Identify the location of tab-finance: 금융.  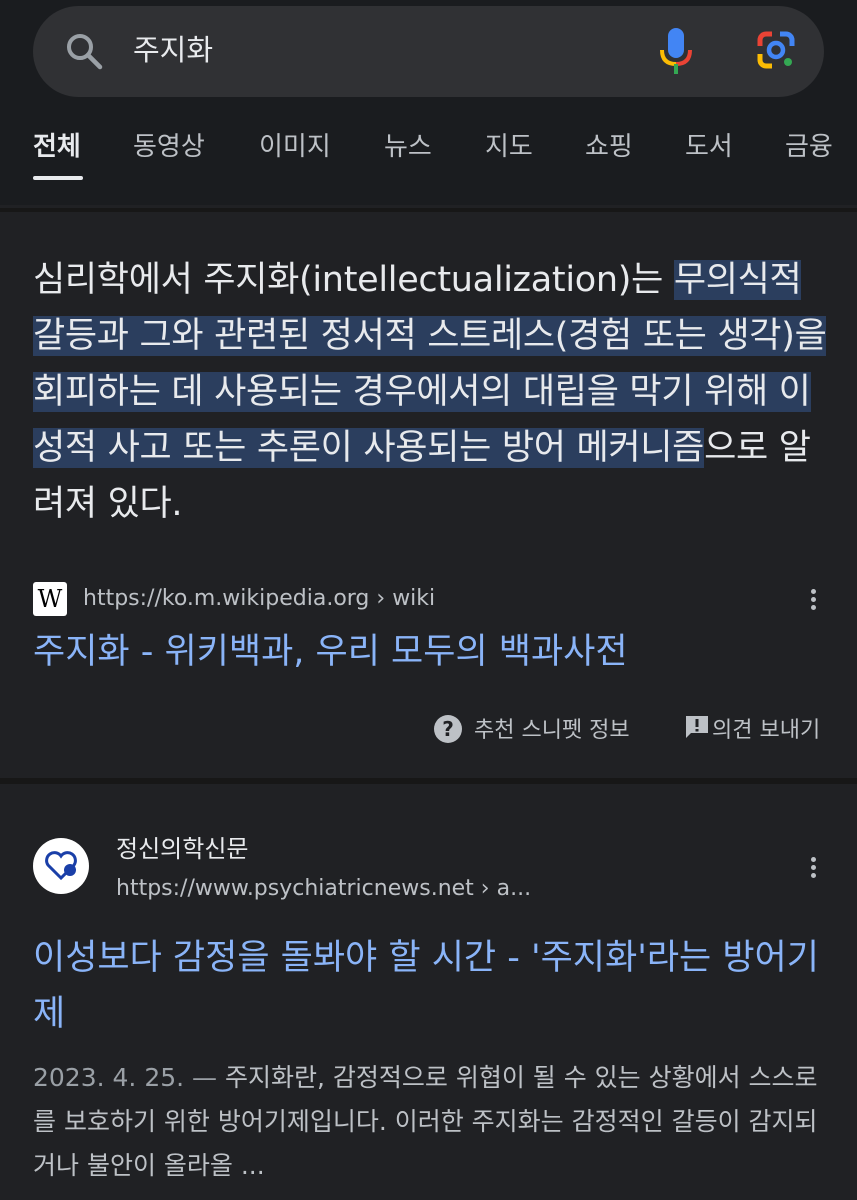
(809, 147).